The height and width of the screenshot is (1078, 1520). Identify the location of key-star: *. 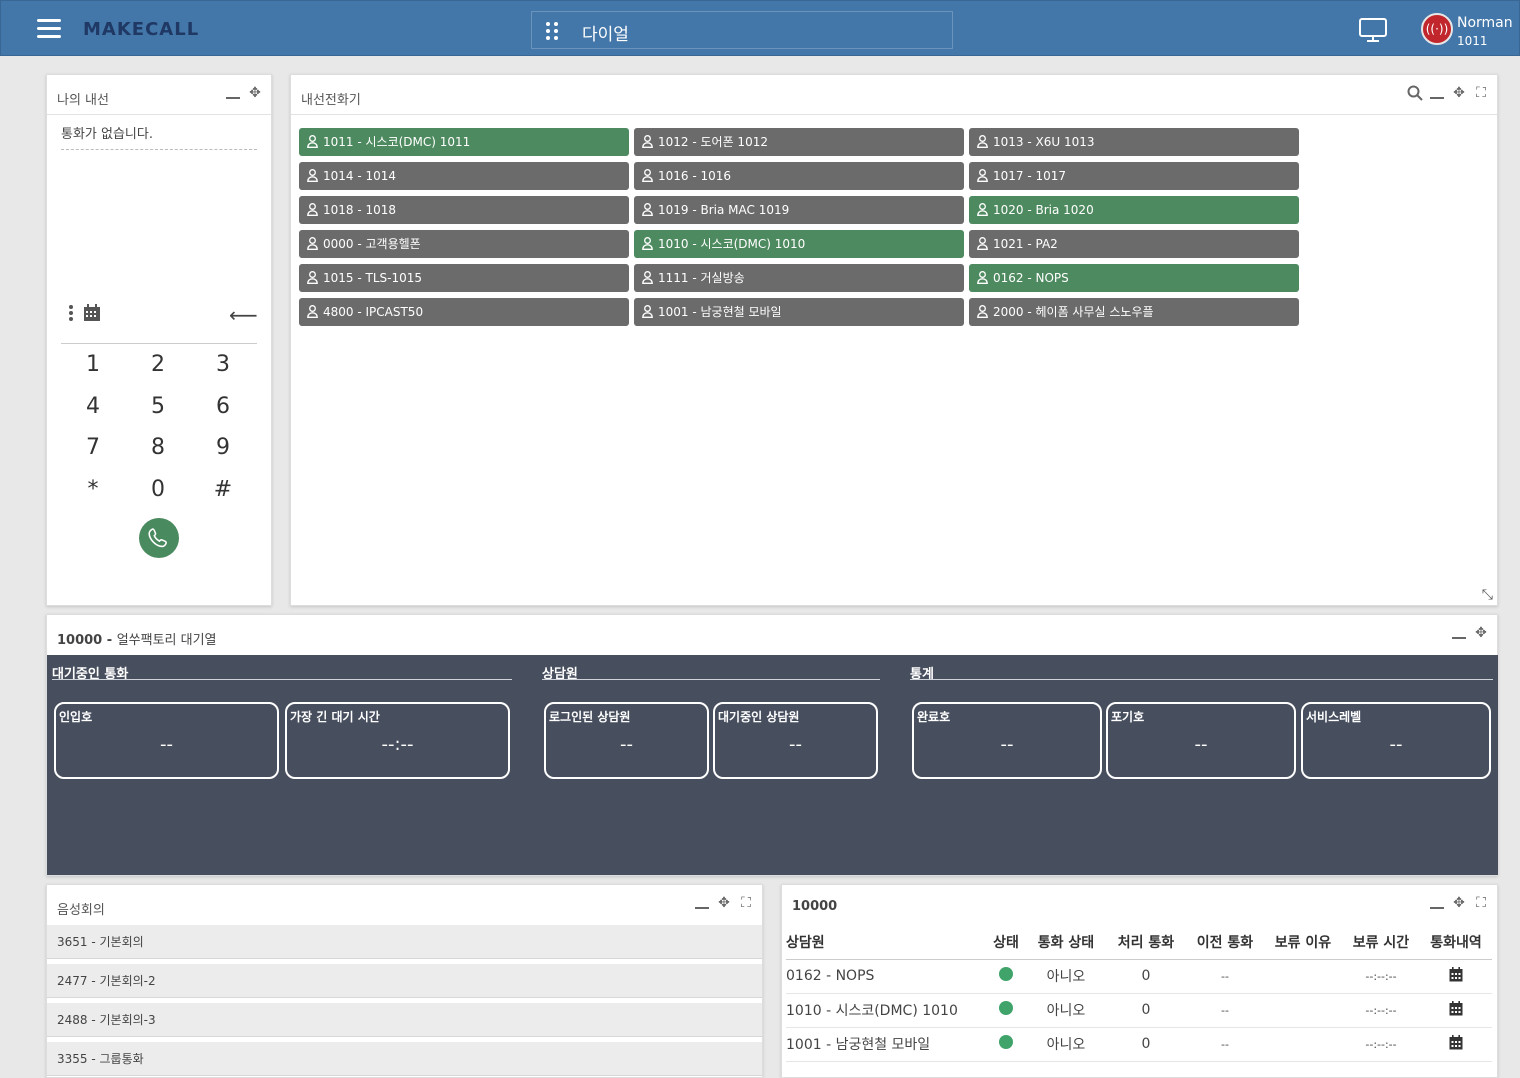
(93, 489).